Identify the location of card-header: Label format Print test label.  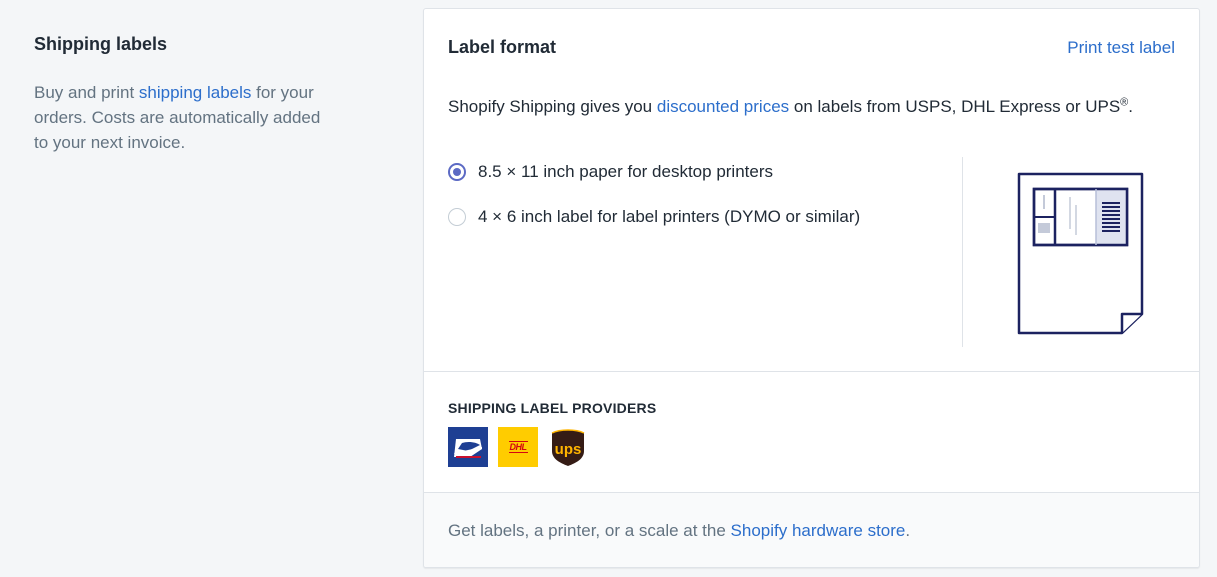
(811, 47).